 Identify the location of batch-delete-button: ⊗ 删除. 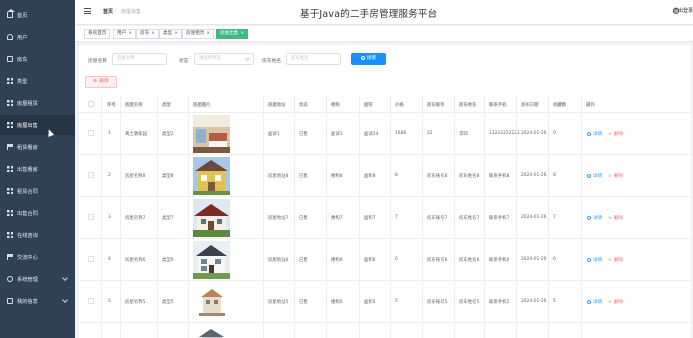
(101, 82).